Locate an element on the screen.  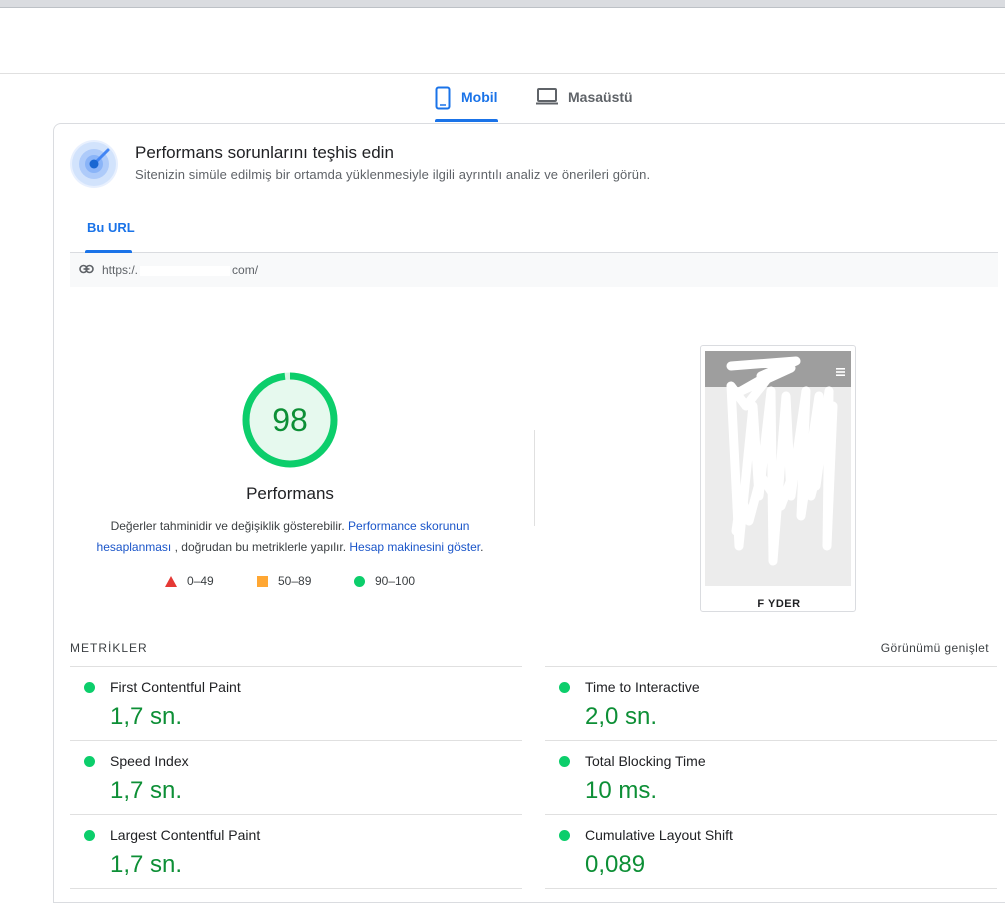
metric-name: First Contentful Paint is located at coordinates (175, 687).